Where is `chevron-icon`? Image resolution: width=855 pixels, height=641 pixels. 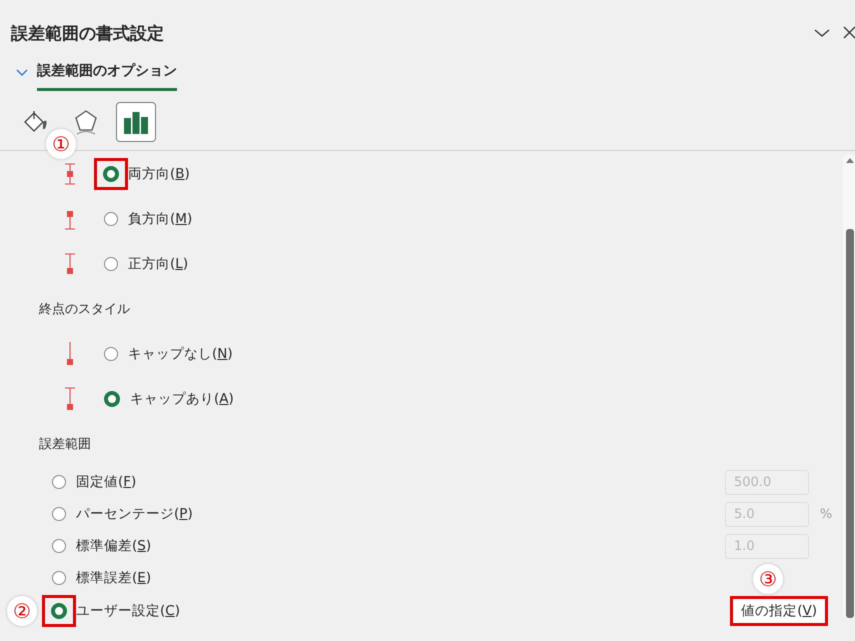 chevron-icon is located at coordinates (22, 73).